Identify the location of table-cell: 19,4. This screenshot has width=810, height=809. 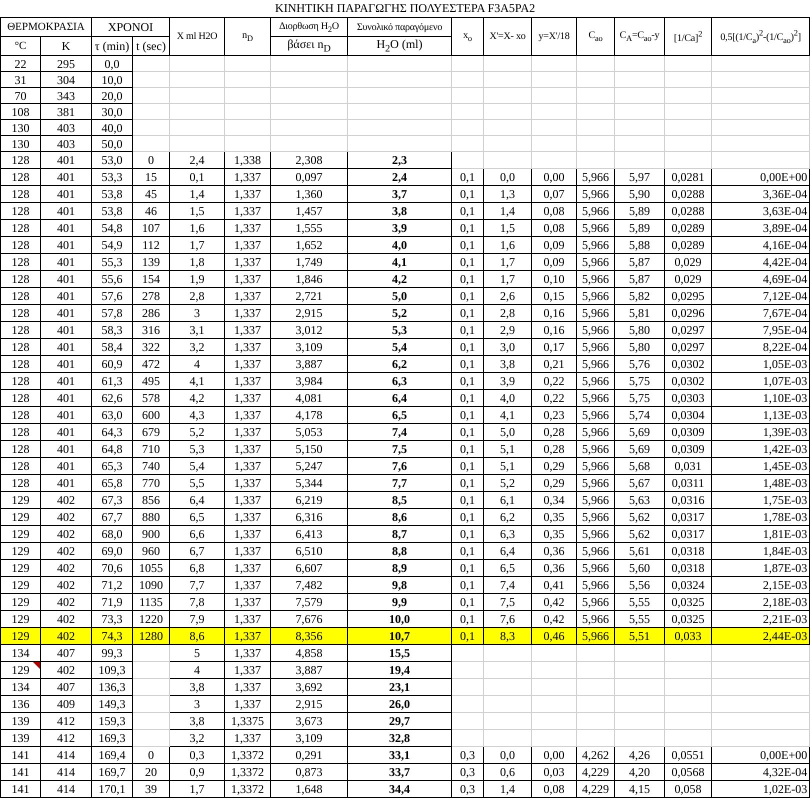
(400, 670).